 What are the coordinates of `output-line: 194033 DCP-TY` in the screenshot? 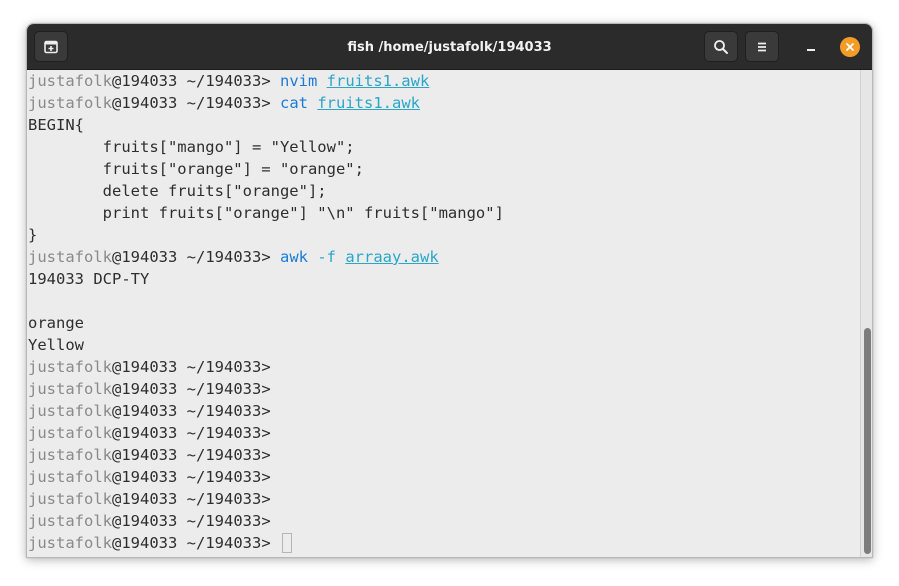 It's located at (89, 279).